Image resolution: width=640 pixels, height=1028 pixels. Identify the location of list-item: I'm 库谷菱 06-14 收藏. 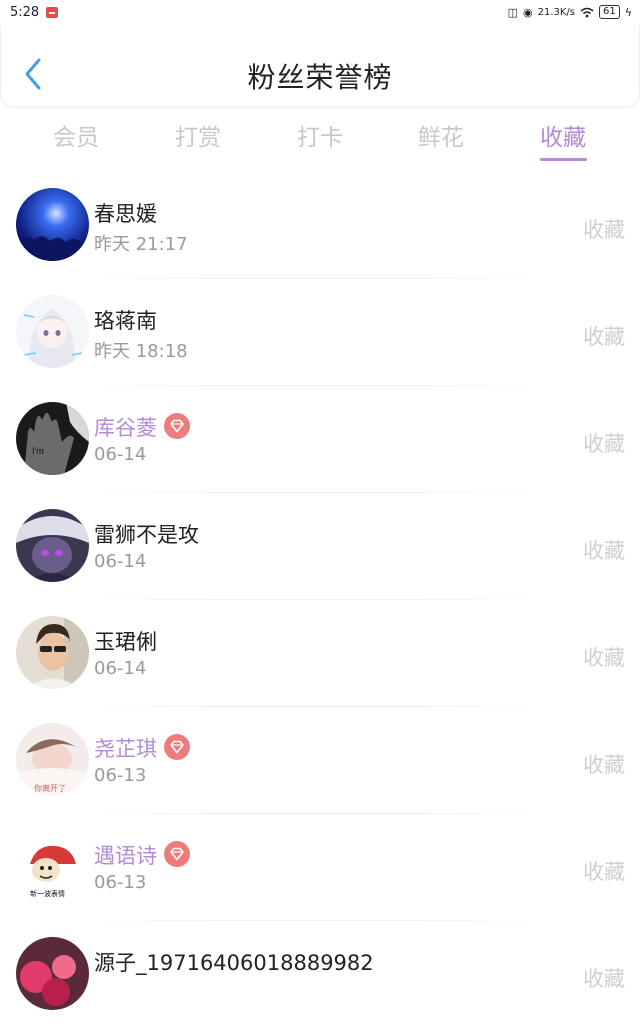
(320, 439).